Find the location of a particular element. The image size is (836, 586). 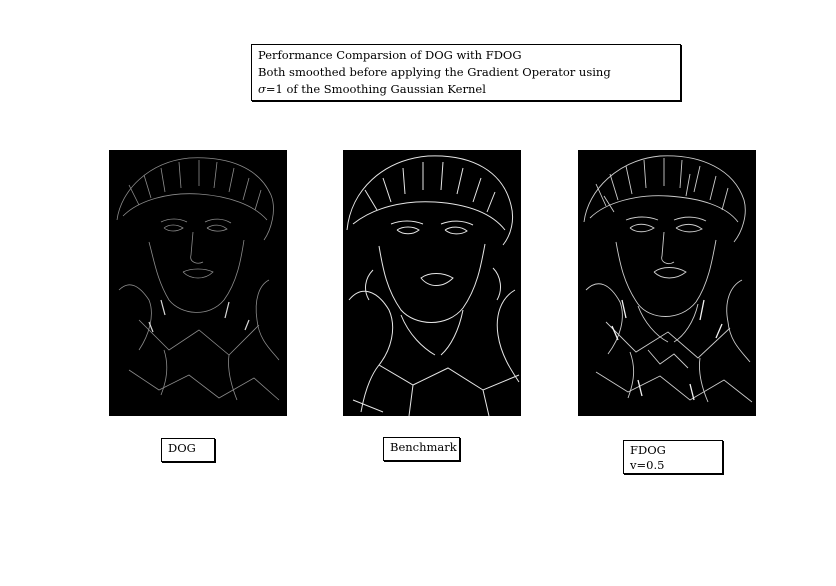

fdog-edge-image is located at coordinates (667, 283).